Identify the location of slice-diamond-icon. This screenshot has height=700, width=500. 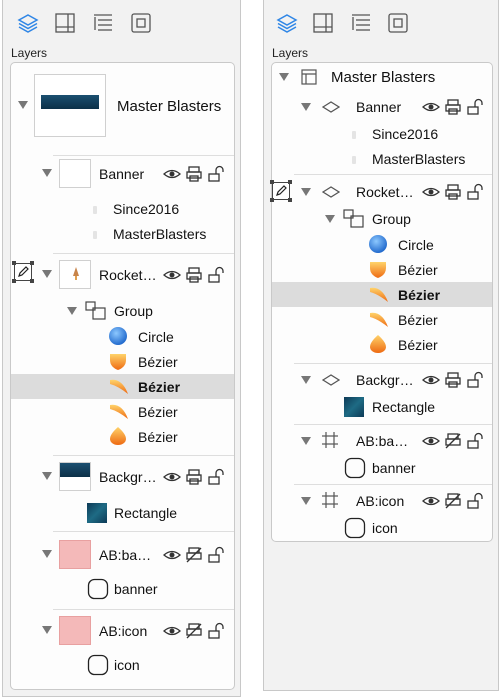
(331, 107).